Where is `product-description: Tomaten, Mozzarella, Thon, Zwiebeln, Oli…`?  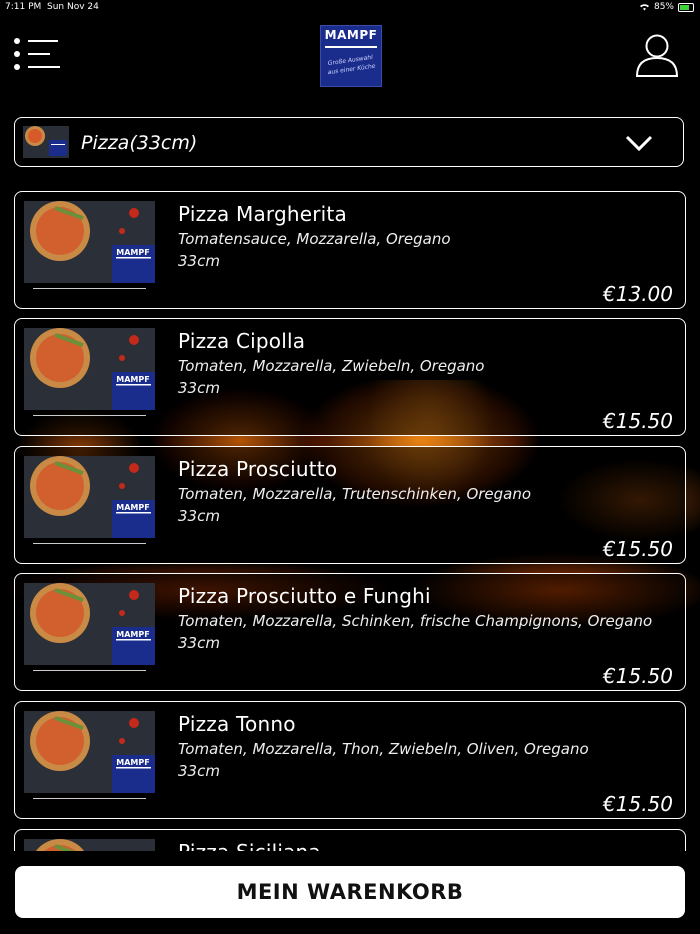 product-description: Tomaten, Mozzarella, Thon, Zwiebeln, Oli… is located at coordinates (383, 749).